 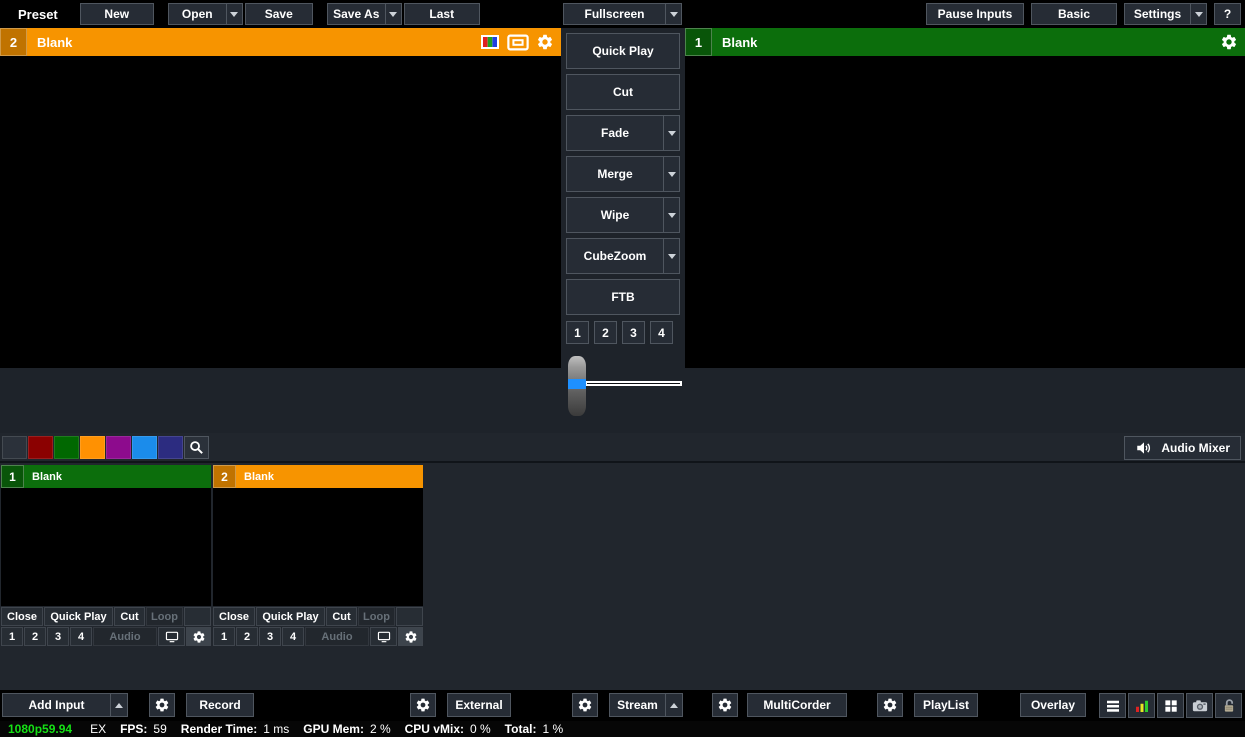 What do you see at coordinates (219, 729) in the screenshot?
I see `render-time-label: Render Time:` at bounding box center [219, 729].